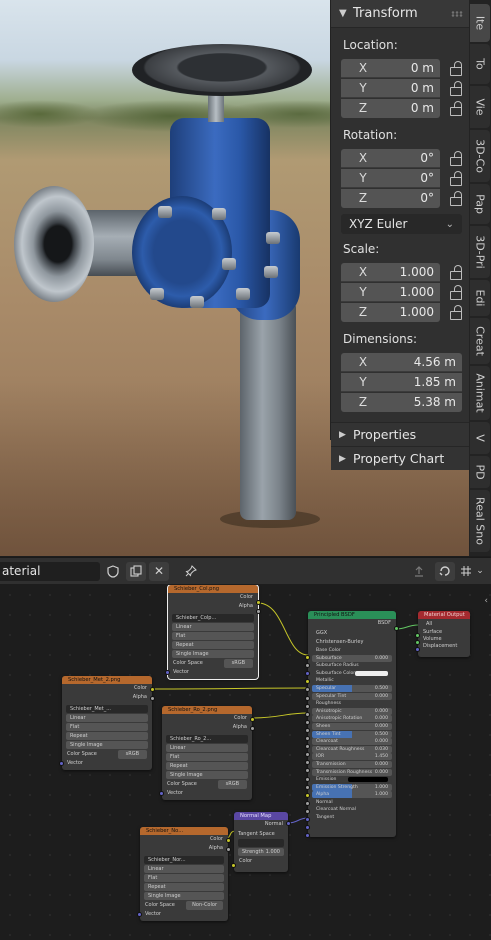 The width and height of the screenshot is (491, 940). Describe the element at coordinates (480, 472) in the screenshot. I see `tab-pd: PD` at that location.